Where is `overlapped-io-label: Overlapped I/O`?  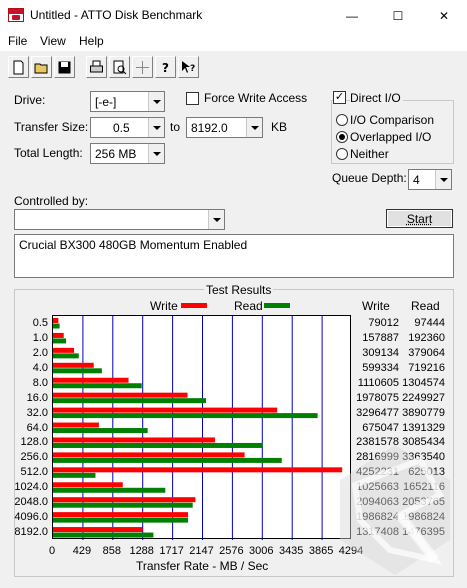
overlapped-io-label: Overlapped I/O is located at coordinates (391, 137).